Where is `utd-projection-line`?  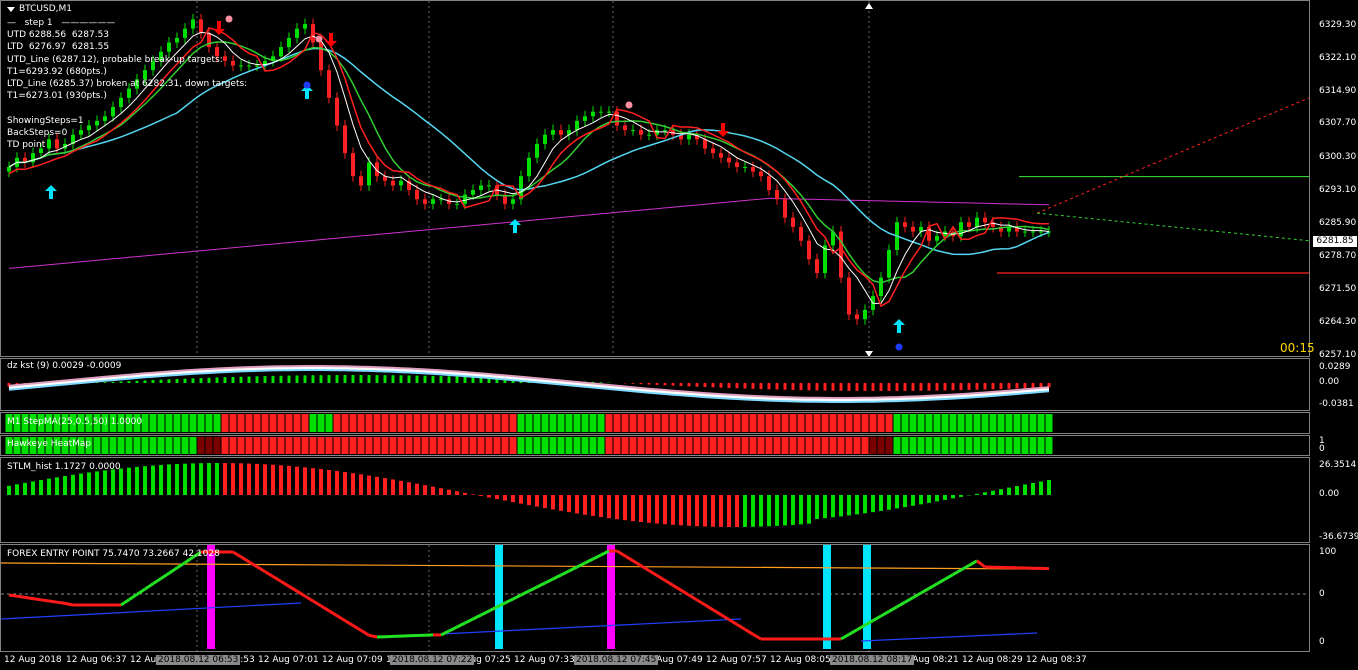
utd-projection-line is located at coordinates (1172, 155).